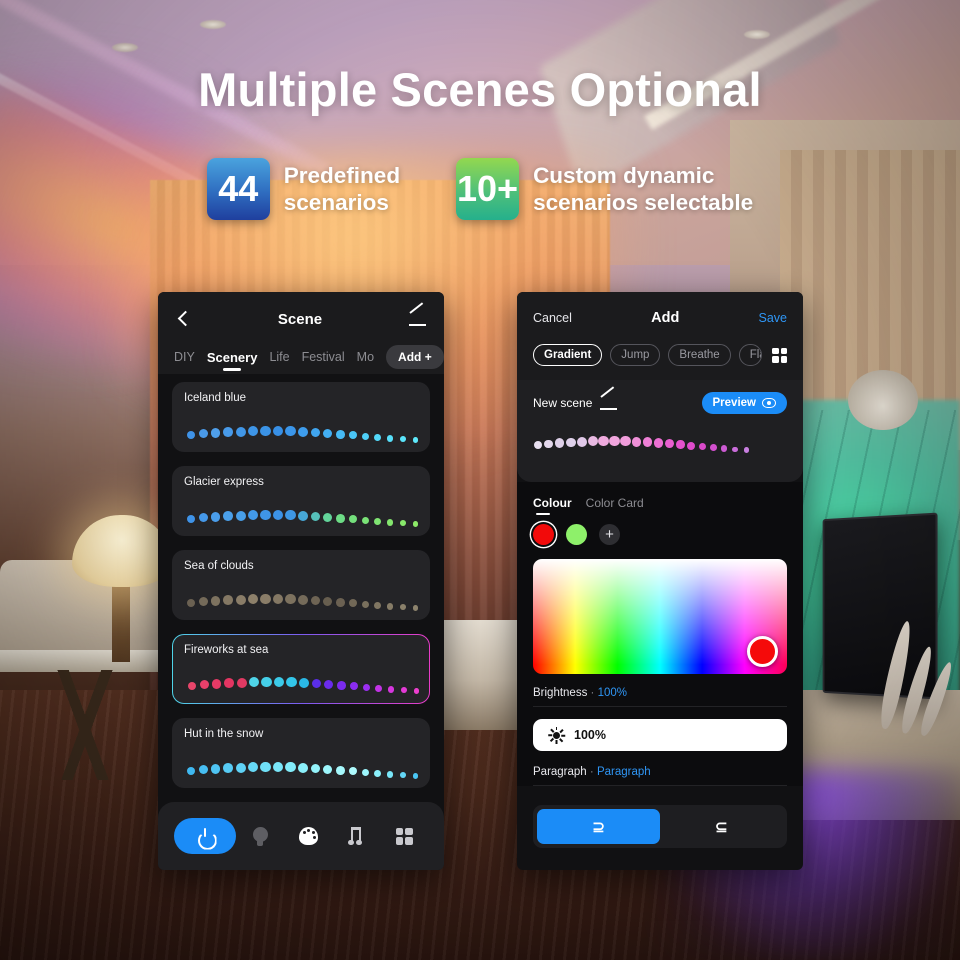 The image size is (960, 960). Describe the element at coordinates (598, 826) in the screenshot. I see `flow-forward-button: ⊇` at that location.